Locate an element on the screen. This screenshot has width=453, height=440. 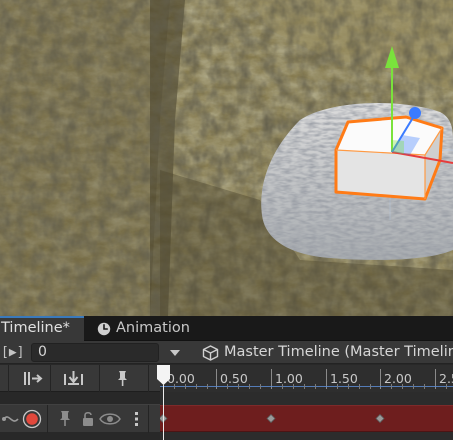
ruler-tick-label: 0.50 is located at coordinates (234, 378).